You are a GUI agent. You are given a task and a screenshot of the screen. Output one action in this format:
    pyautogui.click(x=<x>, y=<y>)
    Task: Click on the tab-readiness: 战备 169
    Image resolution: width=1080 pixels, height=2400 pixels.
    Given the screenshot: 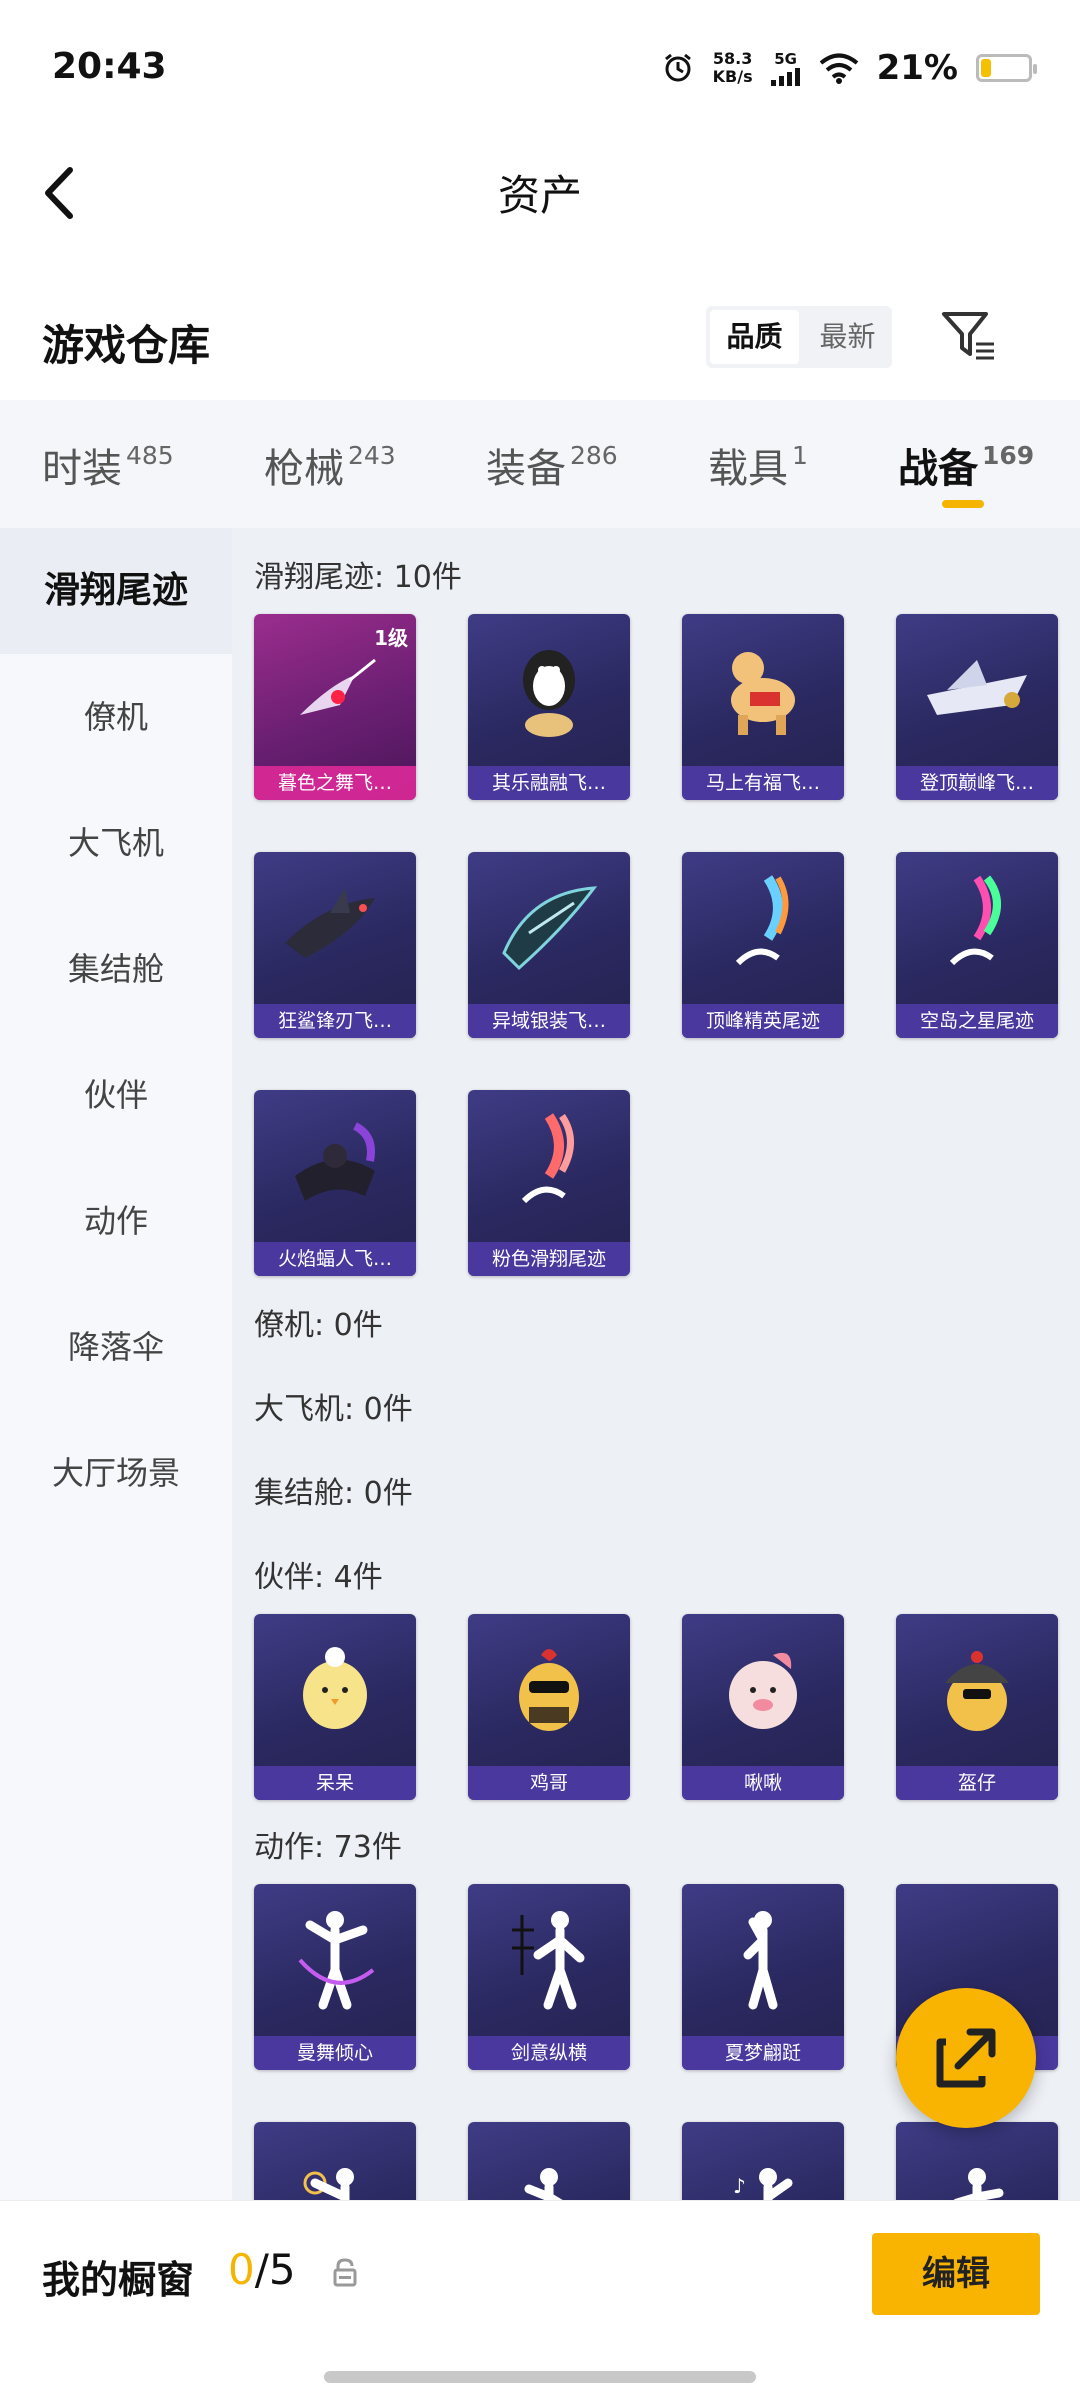 What is the action you would take?
    pyautogui.click(x=966, y=472)
    